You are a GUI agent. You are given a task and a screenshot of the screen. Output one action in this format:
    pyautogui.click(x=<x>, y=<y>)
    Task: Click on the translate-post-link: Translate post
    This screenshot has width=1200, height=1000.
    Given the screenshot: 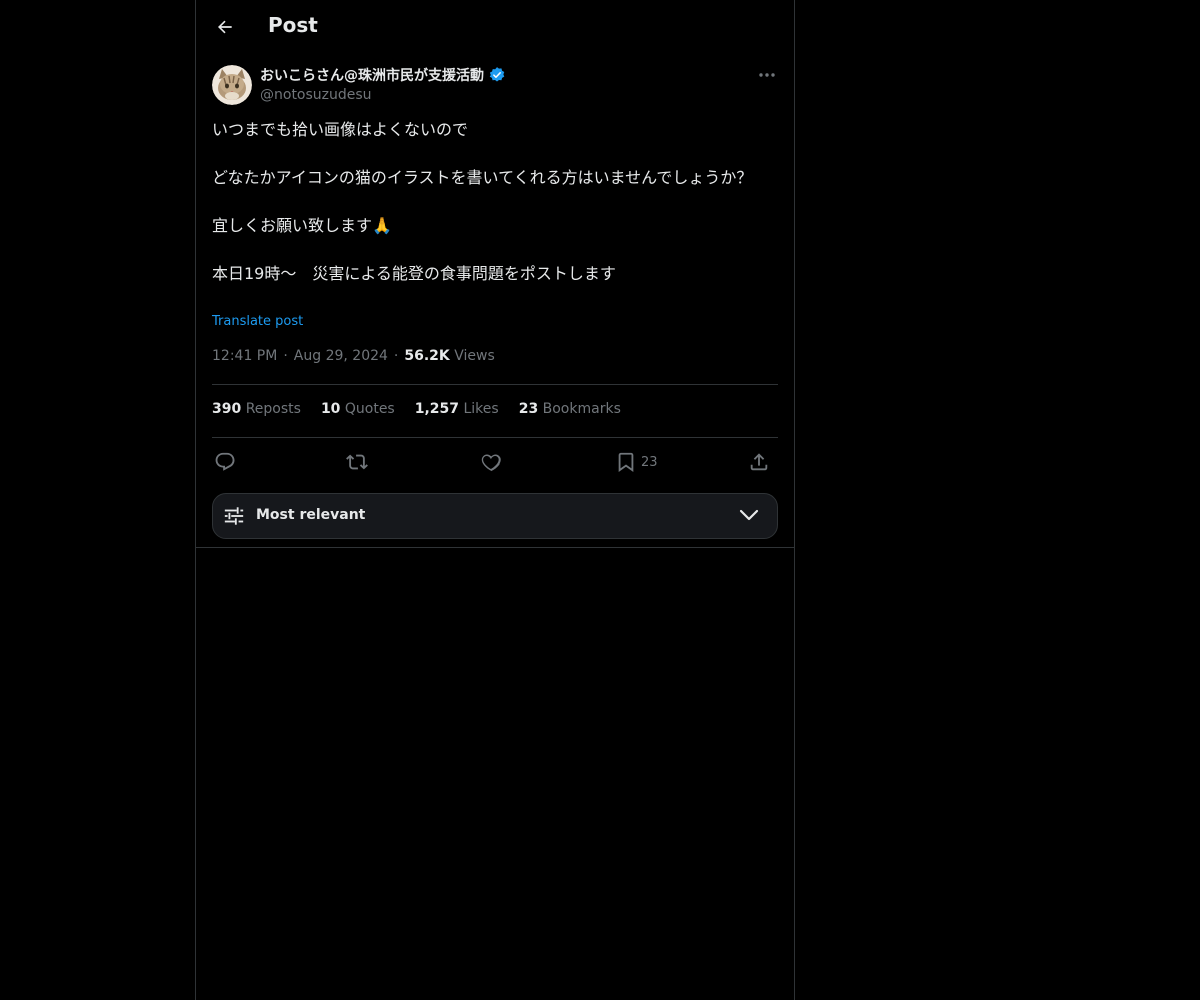 What is the action you would take?
    pyautogui.click(x=257, y=321)
    